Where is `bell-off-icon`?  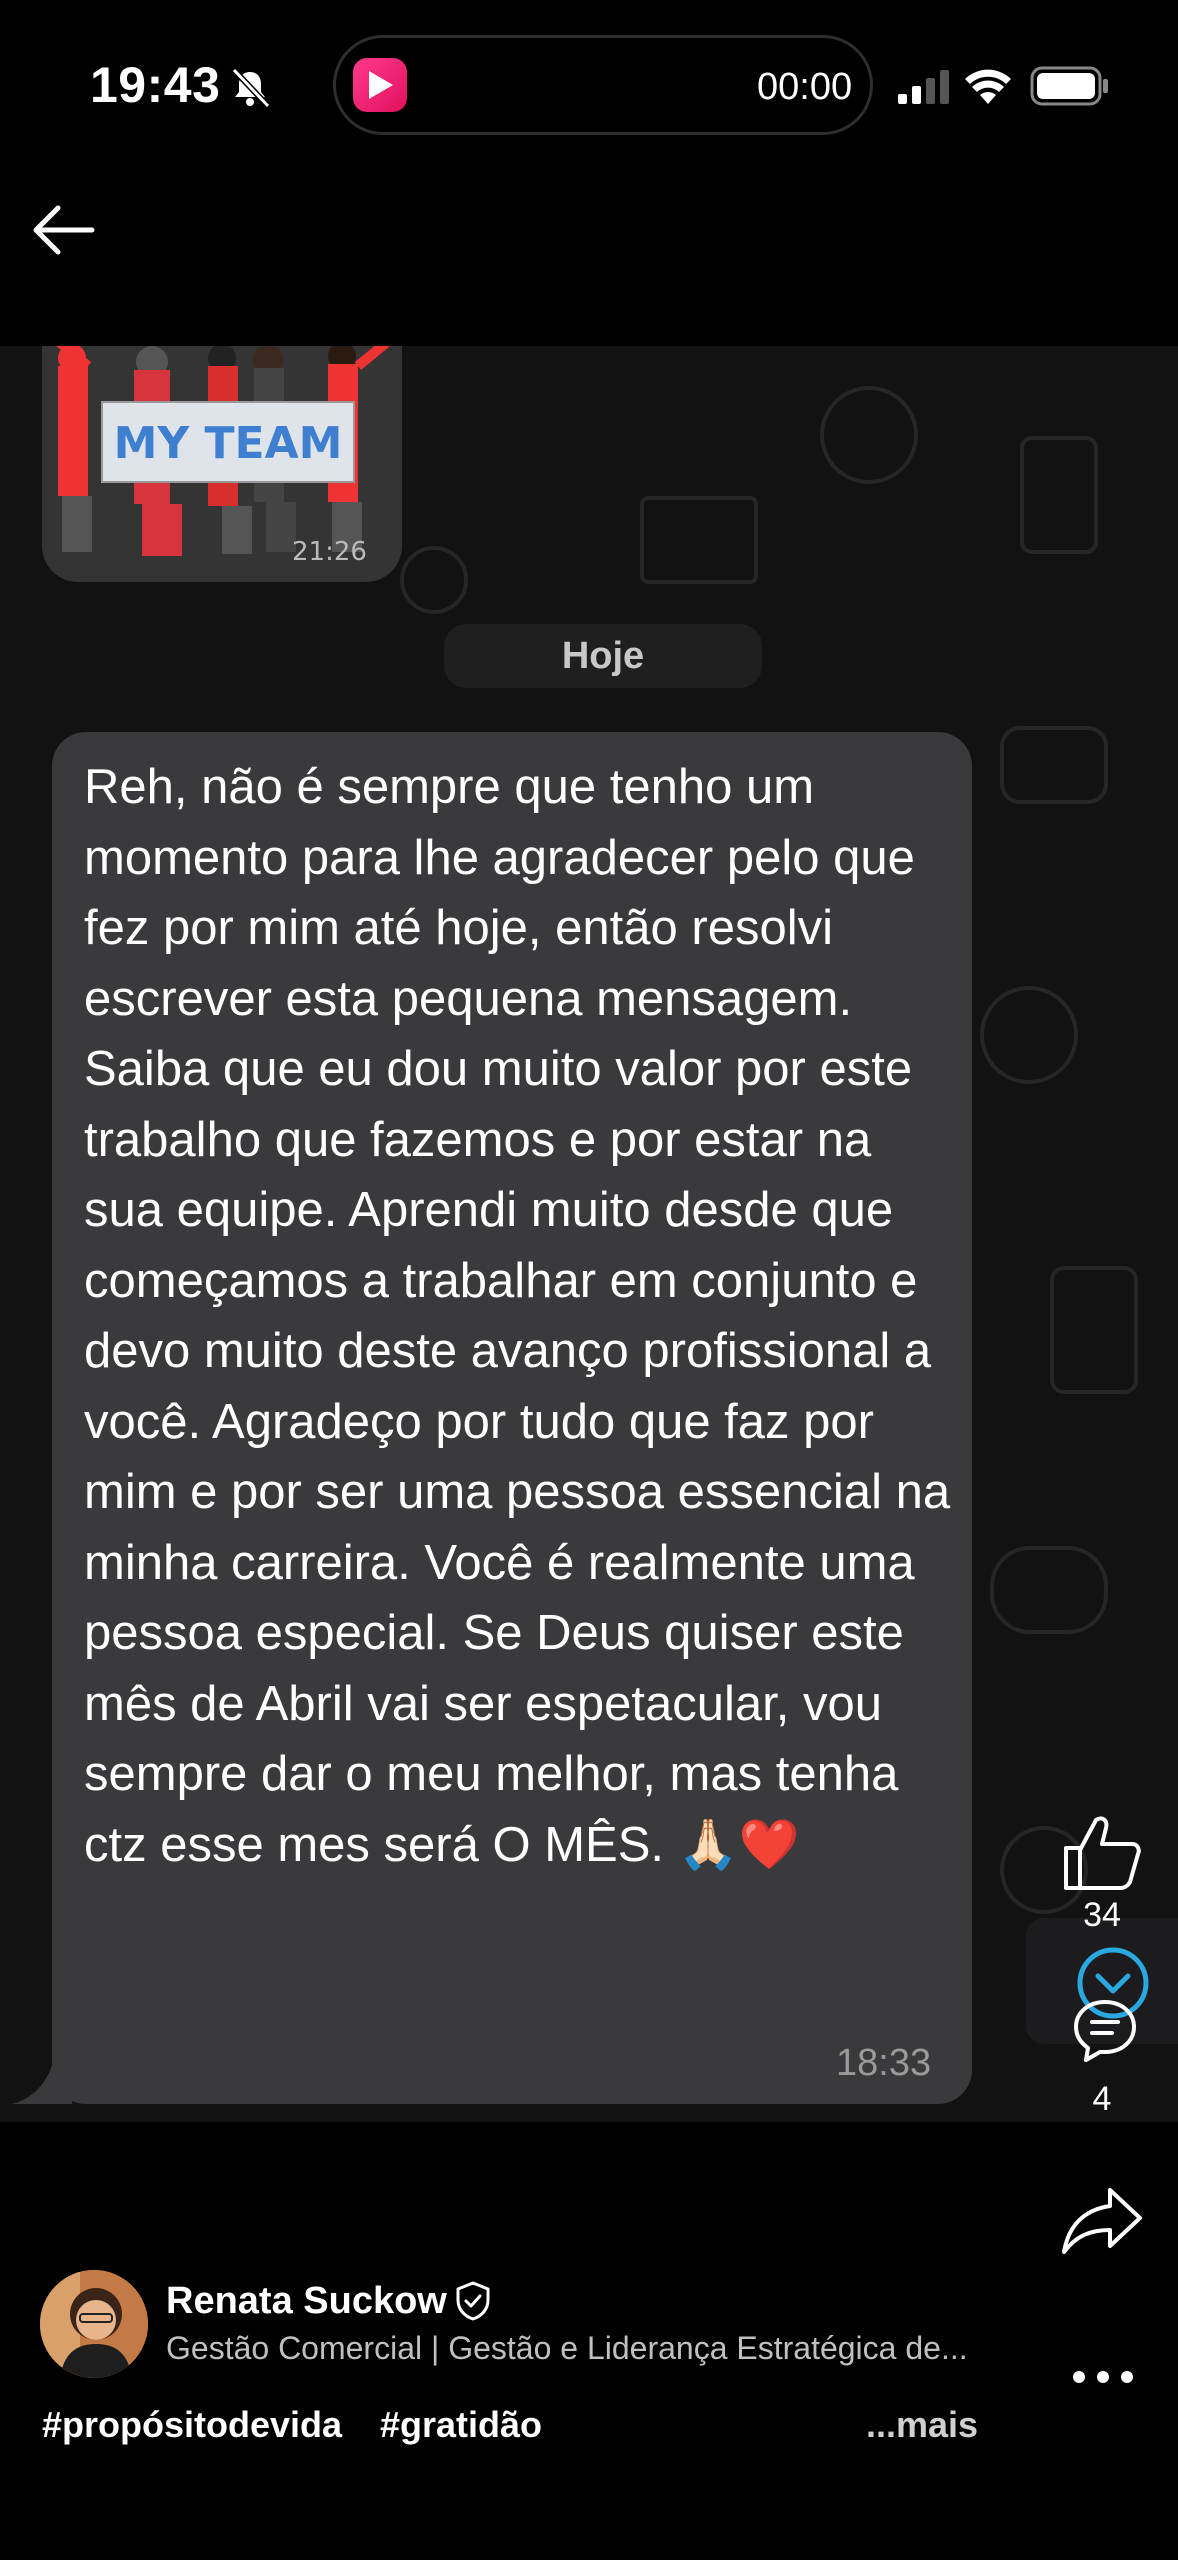
bell-off-icon is located at coordinates (251, 88).